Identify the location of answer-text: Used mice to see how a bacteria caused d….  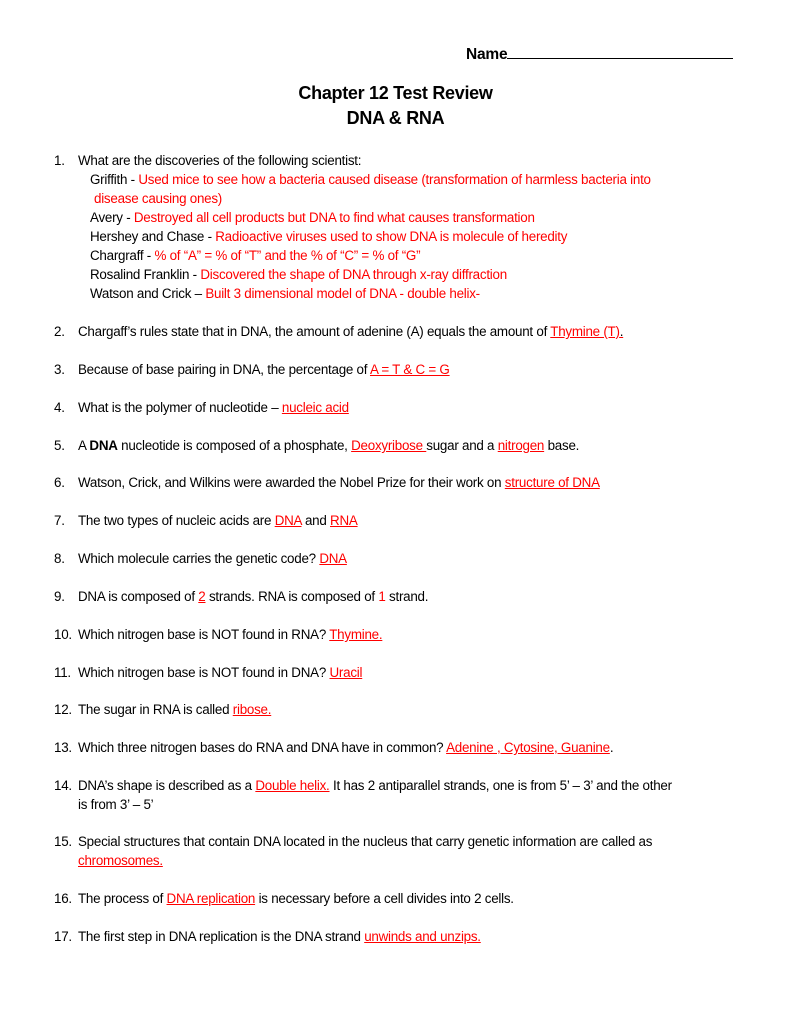
(394, 179).